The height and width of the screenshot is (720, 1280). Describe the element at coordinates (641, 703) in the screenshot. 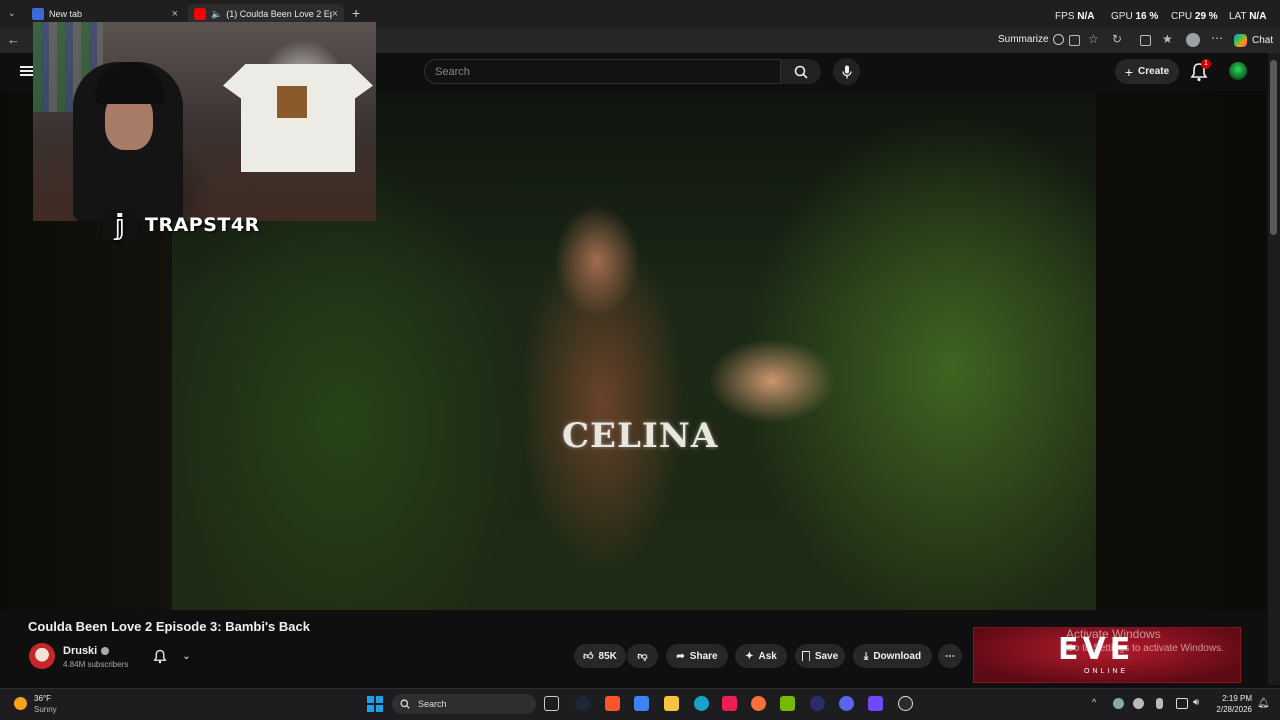

I see `notepad-icon` at that location.